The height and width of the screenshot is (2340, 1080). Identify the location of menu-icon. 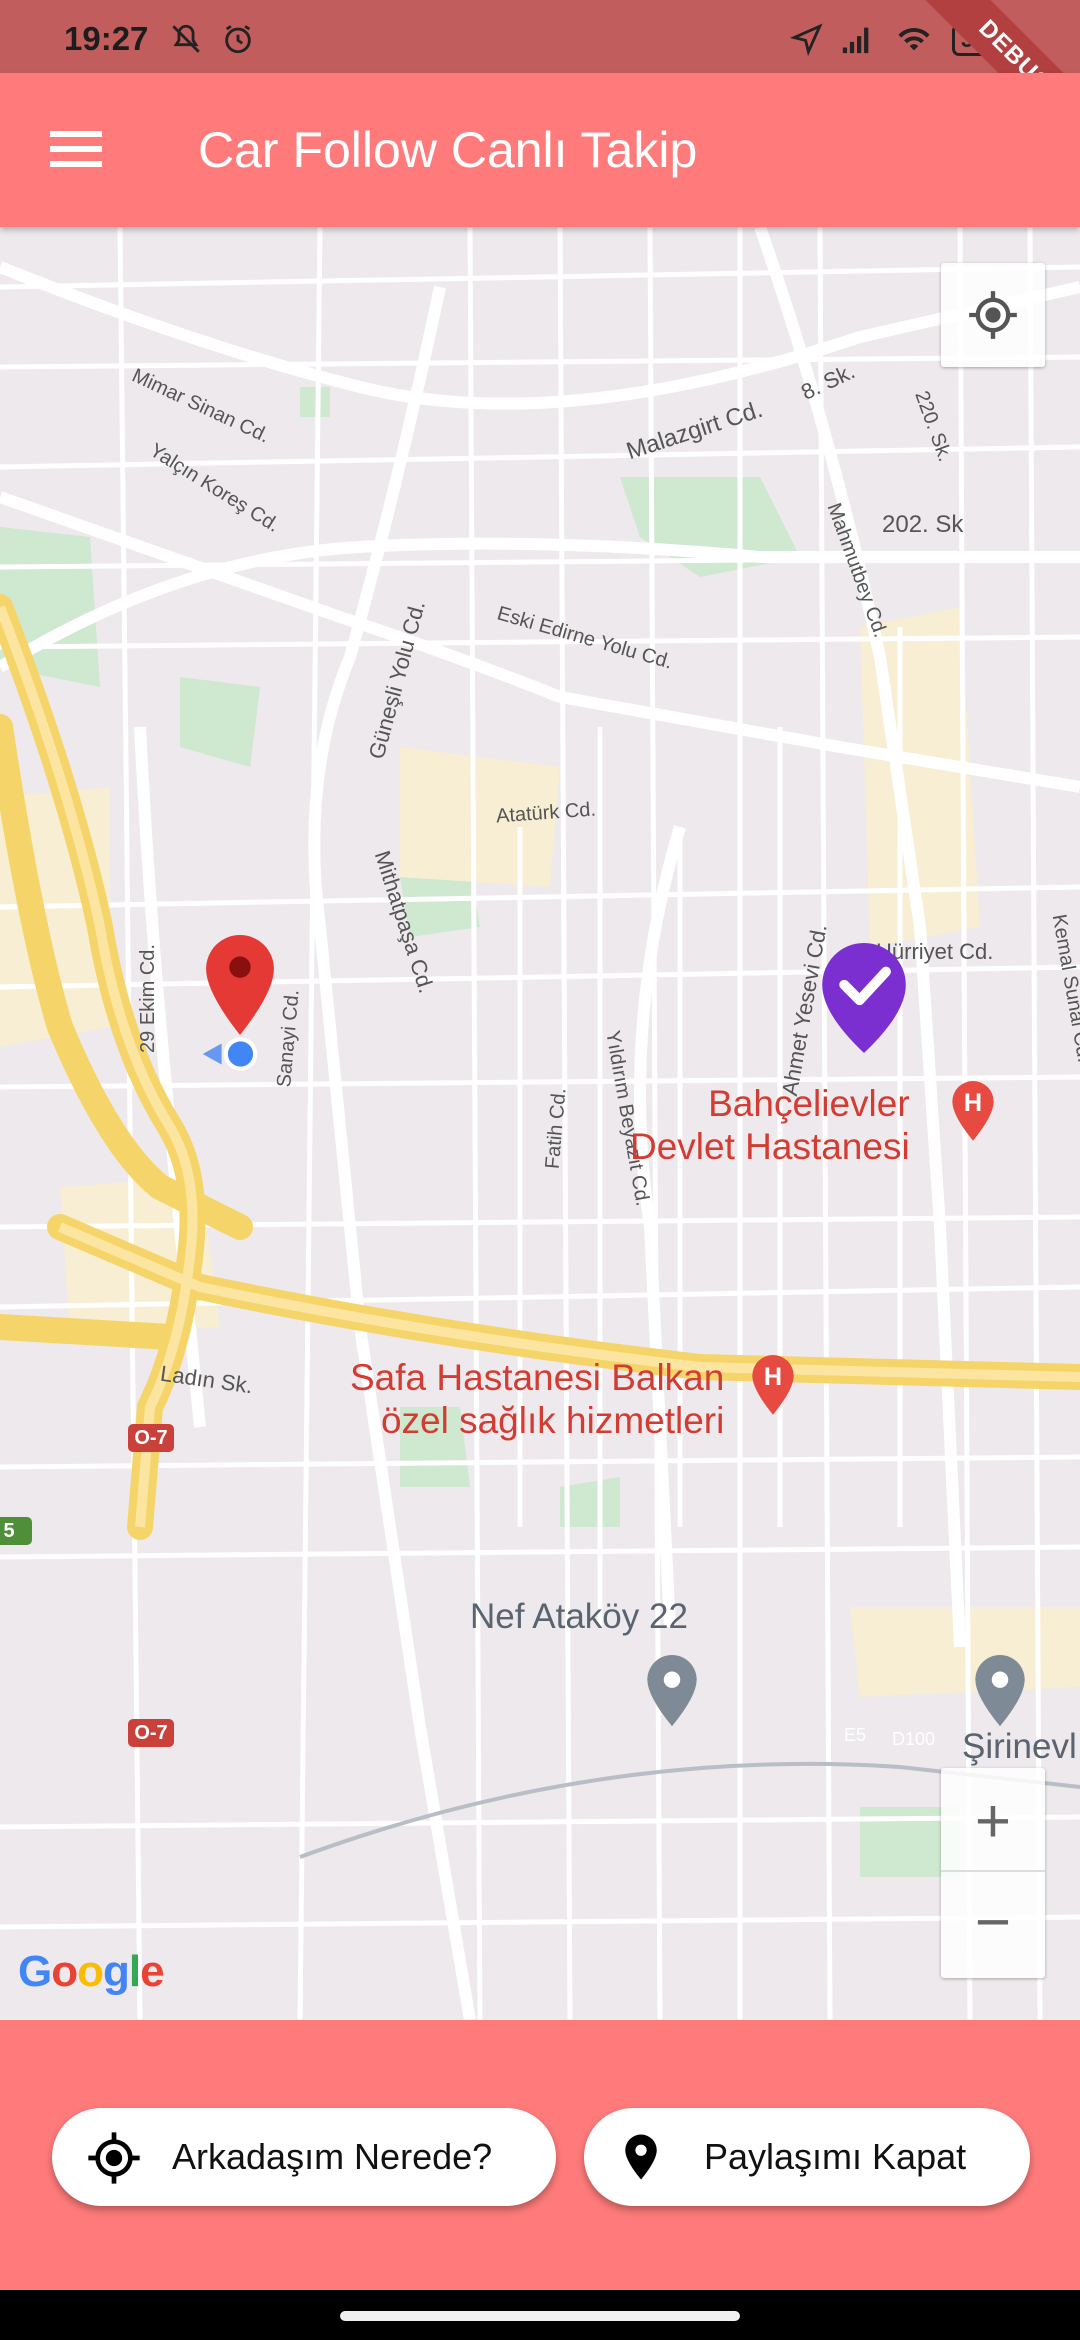
(76, 149).